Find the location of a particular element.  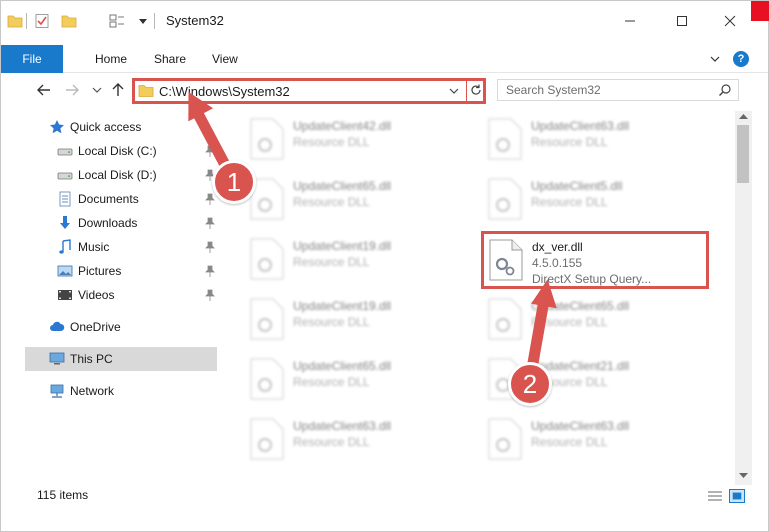

pictures-icon is located at coordinates (65, 271).